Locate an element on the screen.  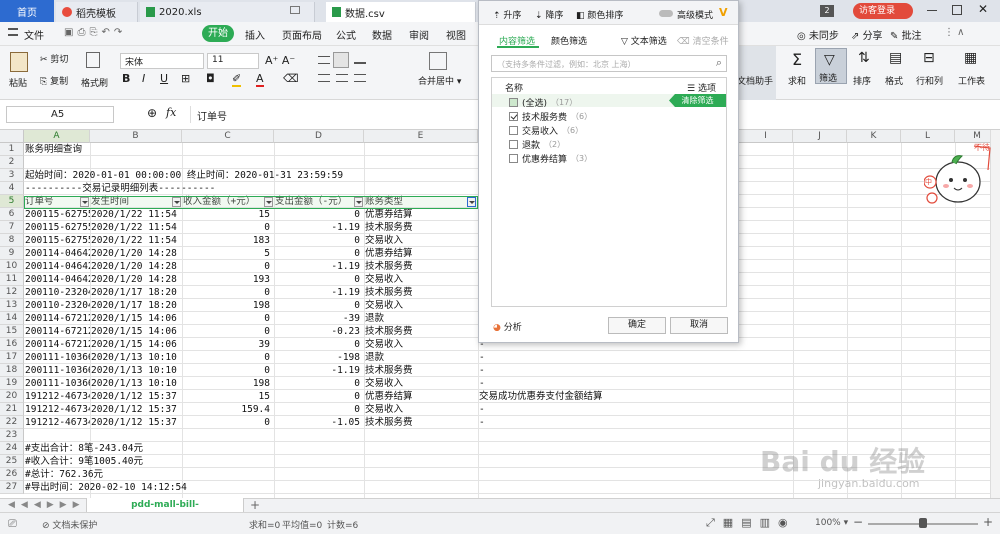
underline-button: U is located at coordinates (164, 78).